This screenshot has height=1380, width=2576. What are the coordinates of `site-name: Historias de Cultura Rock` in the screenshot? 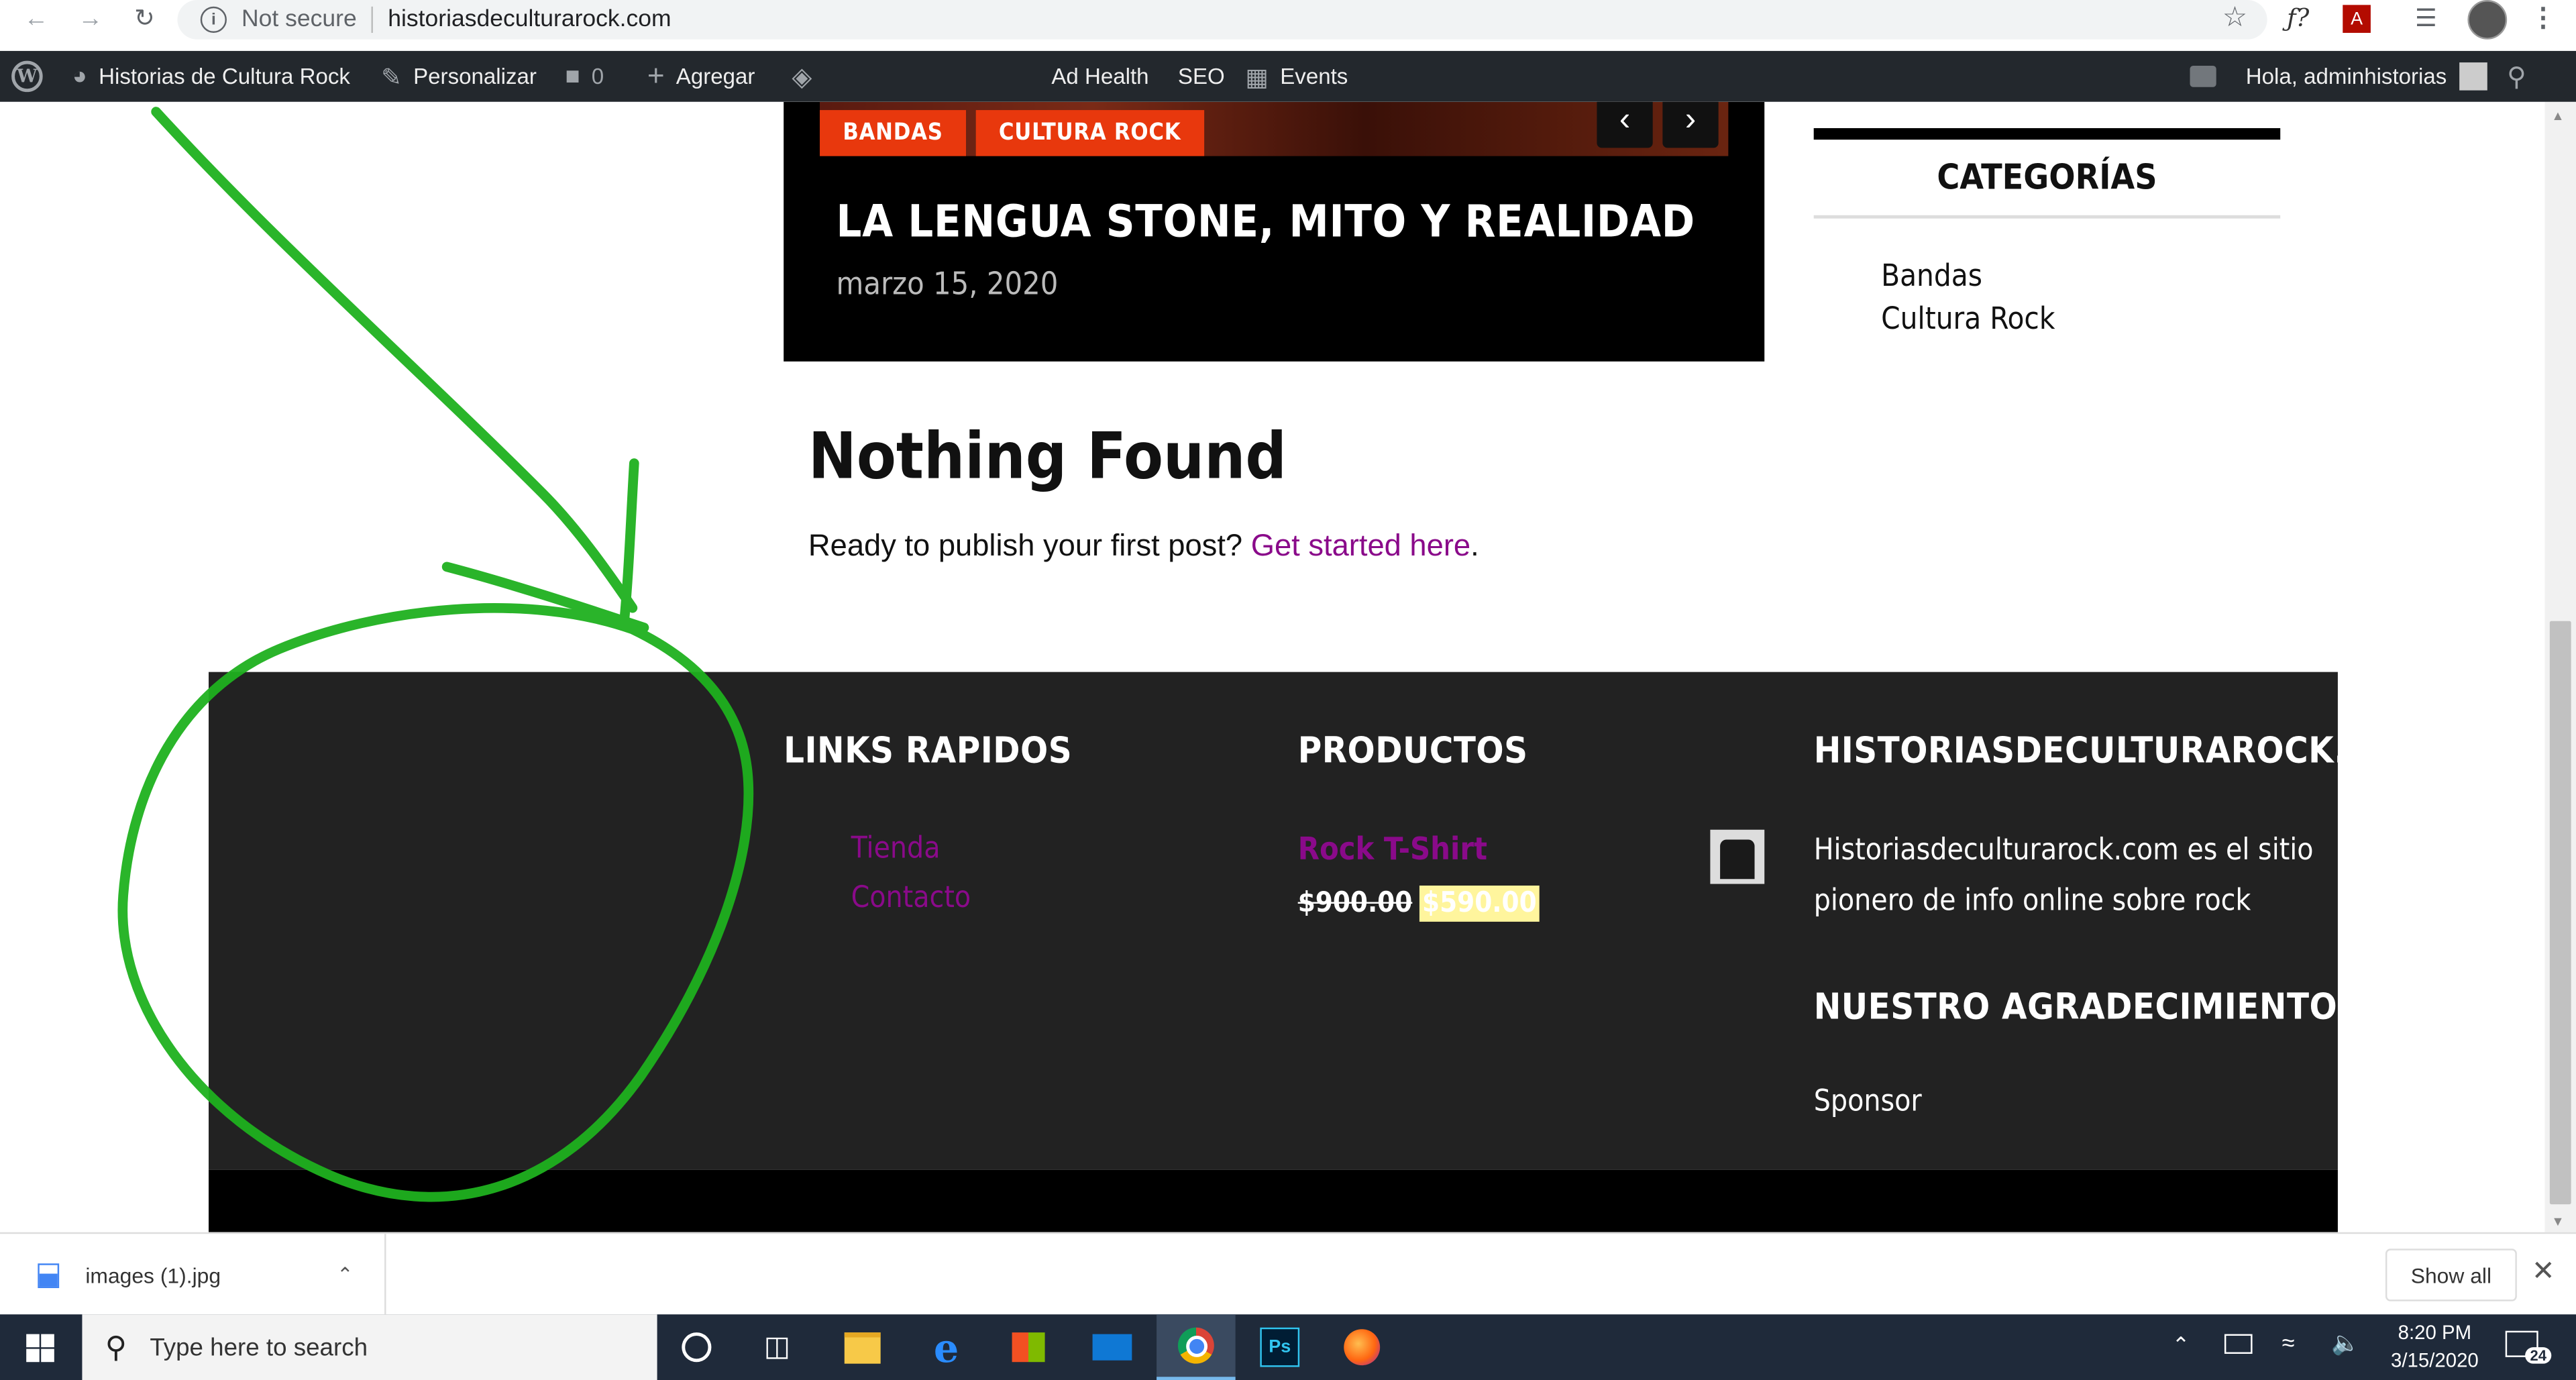 It's located at (224, 76).